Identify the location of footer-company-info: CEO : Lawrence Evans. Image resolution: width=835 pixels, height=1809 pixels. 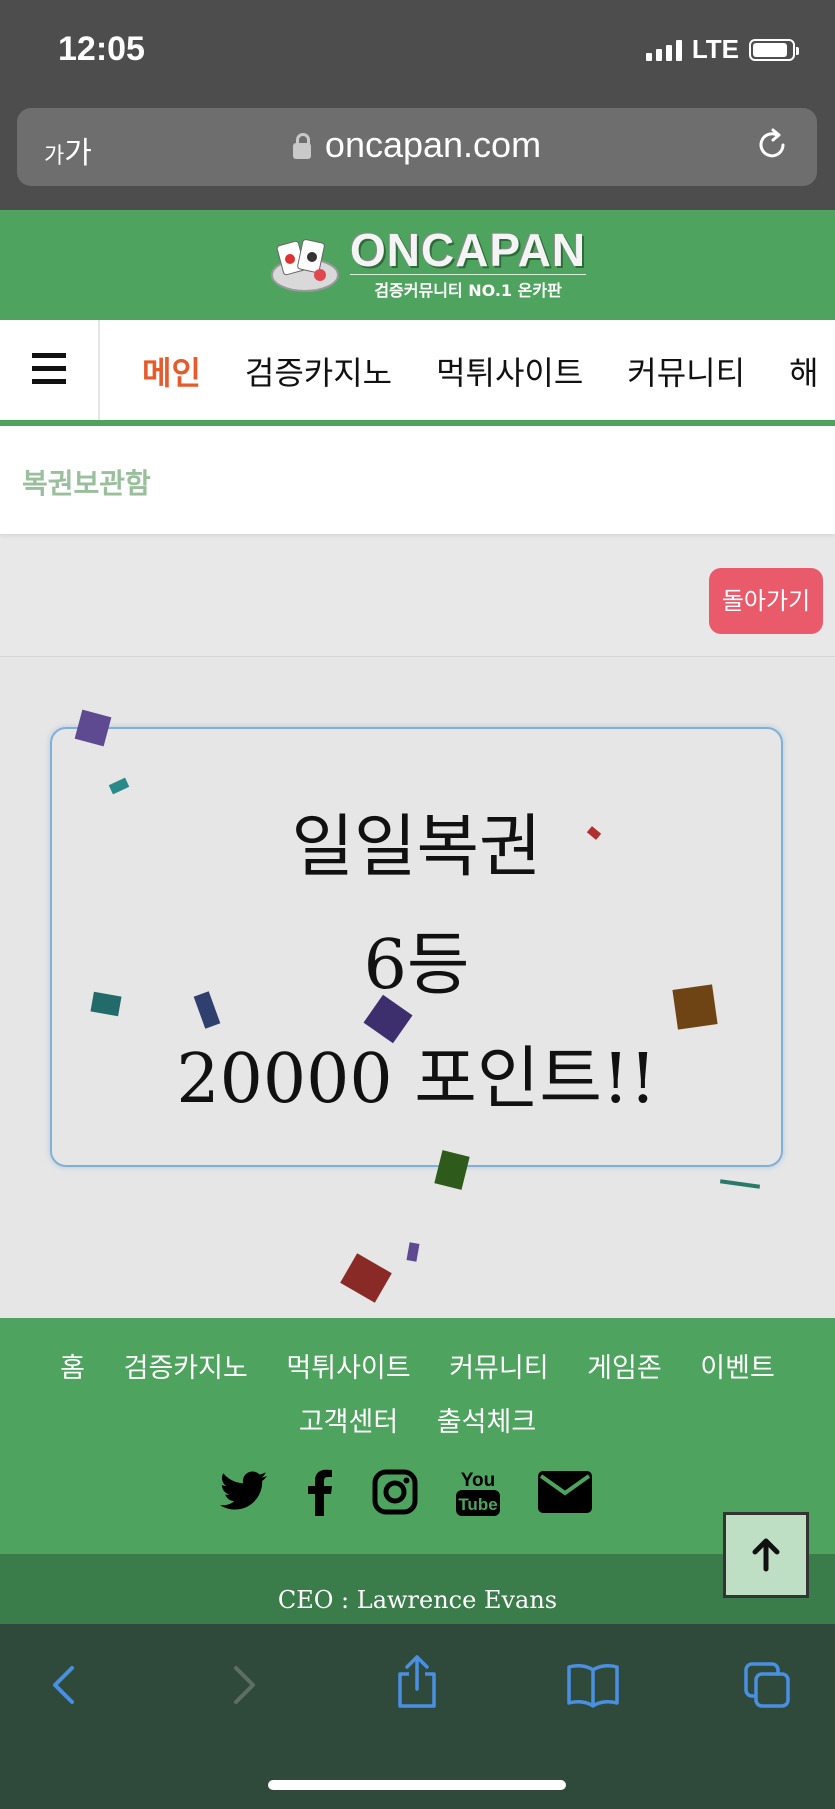
(417, 1589).